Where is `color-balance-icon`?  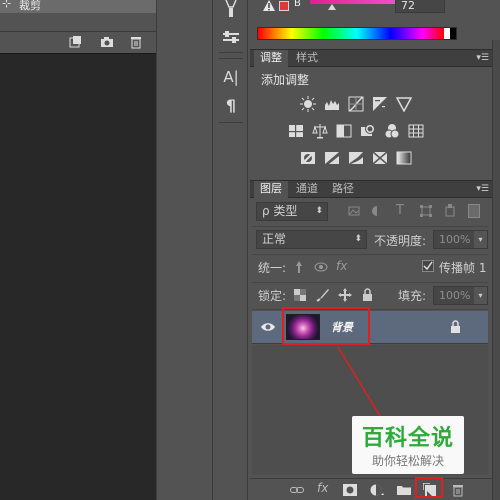 color-balance-icon is located at coordinates (320, 131).